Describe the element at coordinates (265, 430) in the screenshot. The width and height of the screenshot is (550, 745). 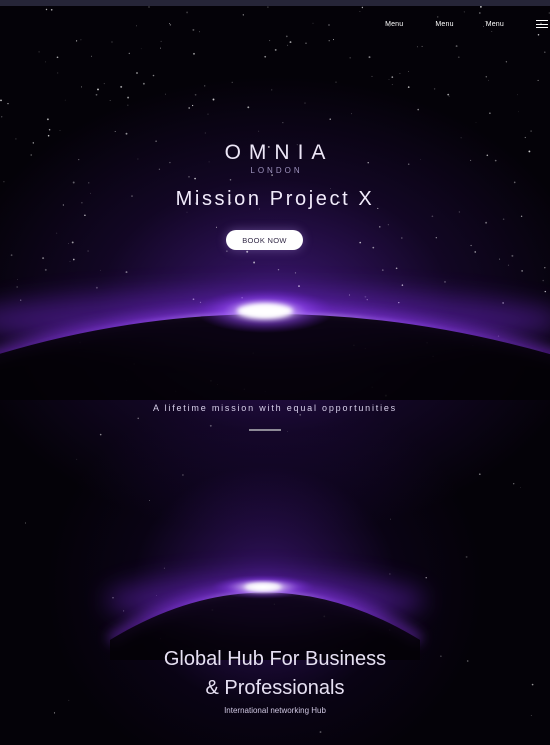
I see `section-divider` at that location.